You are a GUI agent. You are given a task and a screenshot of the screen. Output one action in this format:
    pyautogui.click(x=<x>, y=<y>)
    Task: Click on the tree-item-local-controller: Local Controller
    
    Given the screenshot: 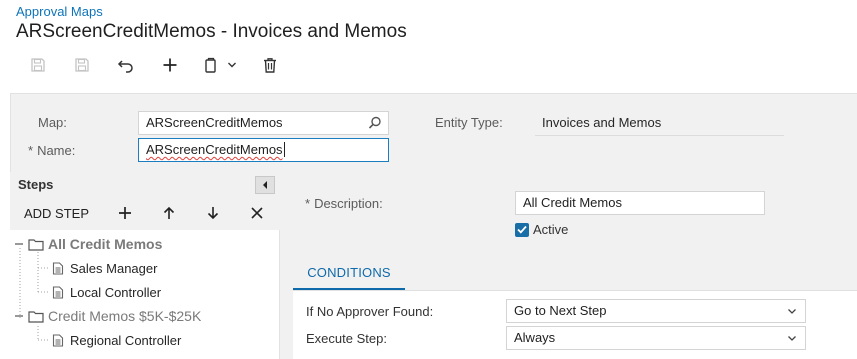 What is the action you would take?
    pyautogui.click(x=106, y=292)
    